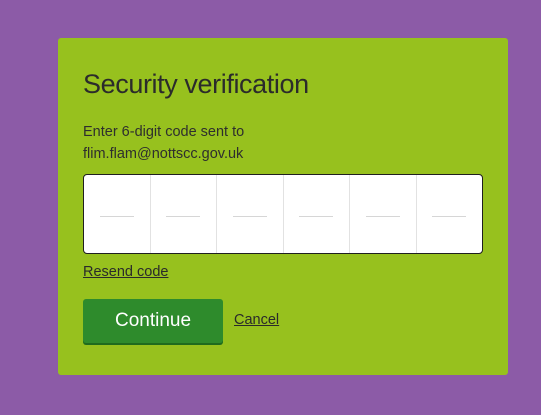 The image size is (541, 415). What do you see at coordinates (125, 272) in the screenshot?
I see `resend-code-link: Resend code` at bounding box center [125, 272].